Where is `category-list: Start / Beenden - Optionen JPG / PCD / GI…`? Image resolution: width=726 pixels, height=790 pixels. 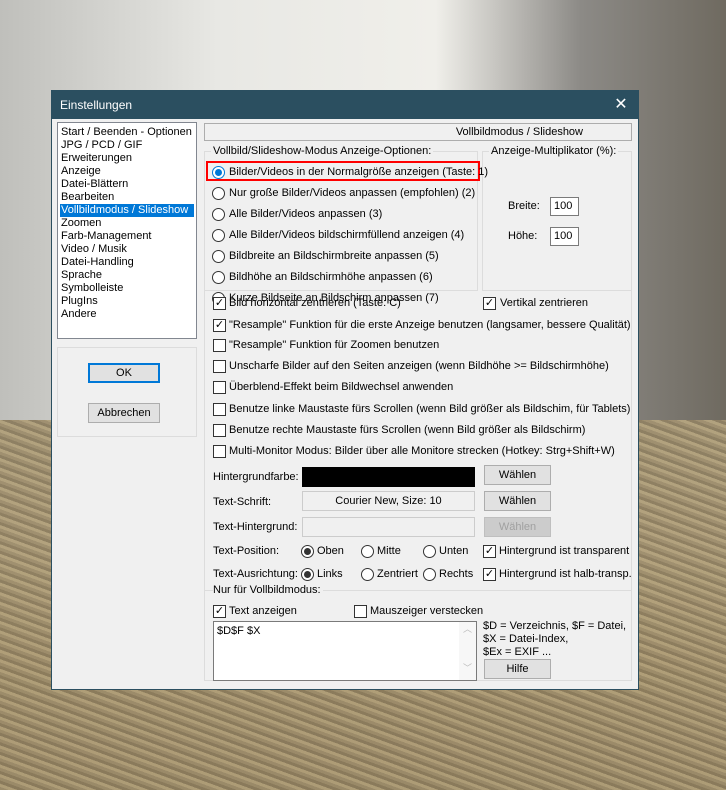
category-list: Start / Beenden - Optionen JPG / PCD / GI… is located at coordinates (127, 230).